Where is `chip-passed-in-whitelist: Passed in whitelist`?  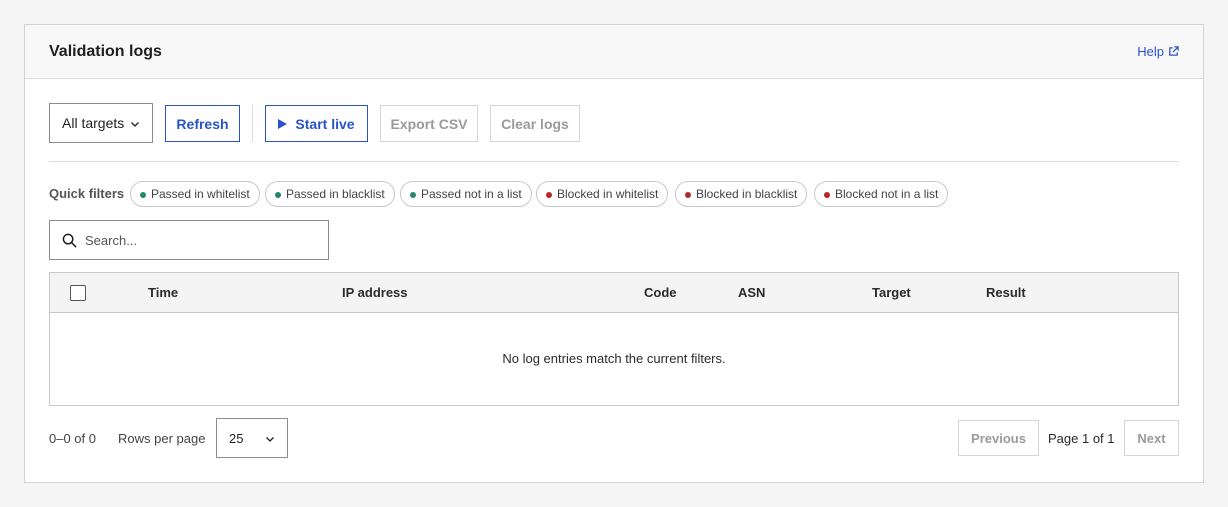
chip-passed-in-whitelist: Passed in whitelist is located at coordinates (195, 194).